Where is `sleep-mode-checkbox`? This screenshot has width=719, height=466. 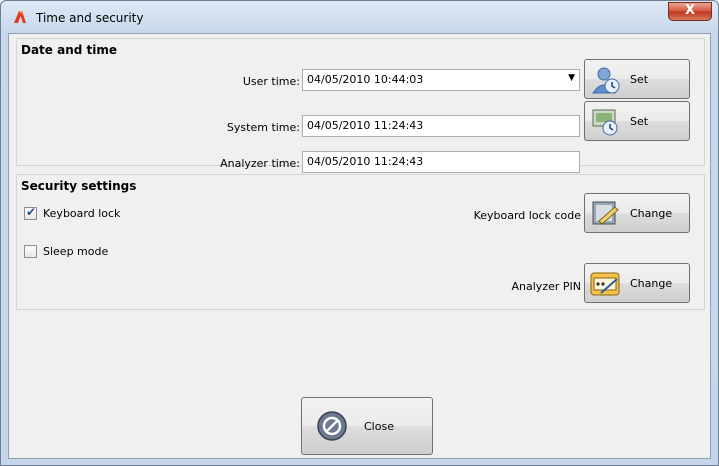 sleep-mode-checkbox is located at coordinates (30, 251).